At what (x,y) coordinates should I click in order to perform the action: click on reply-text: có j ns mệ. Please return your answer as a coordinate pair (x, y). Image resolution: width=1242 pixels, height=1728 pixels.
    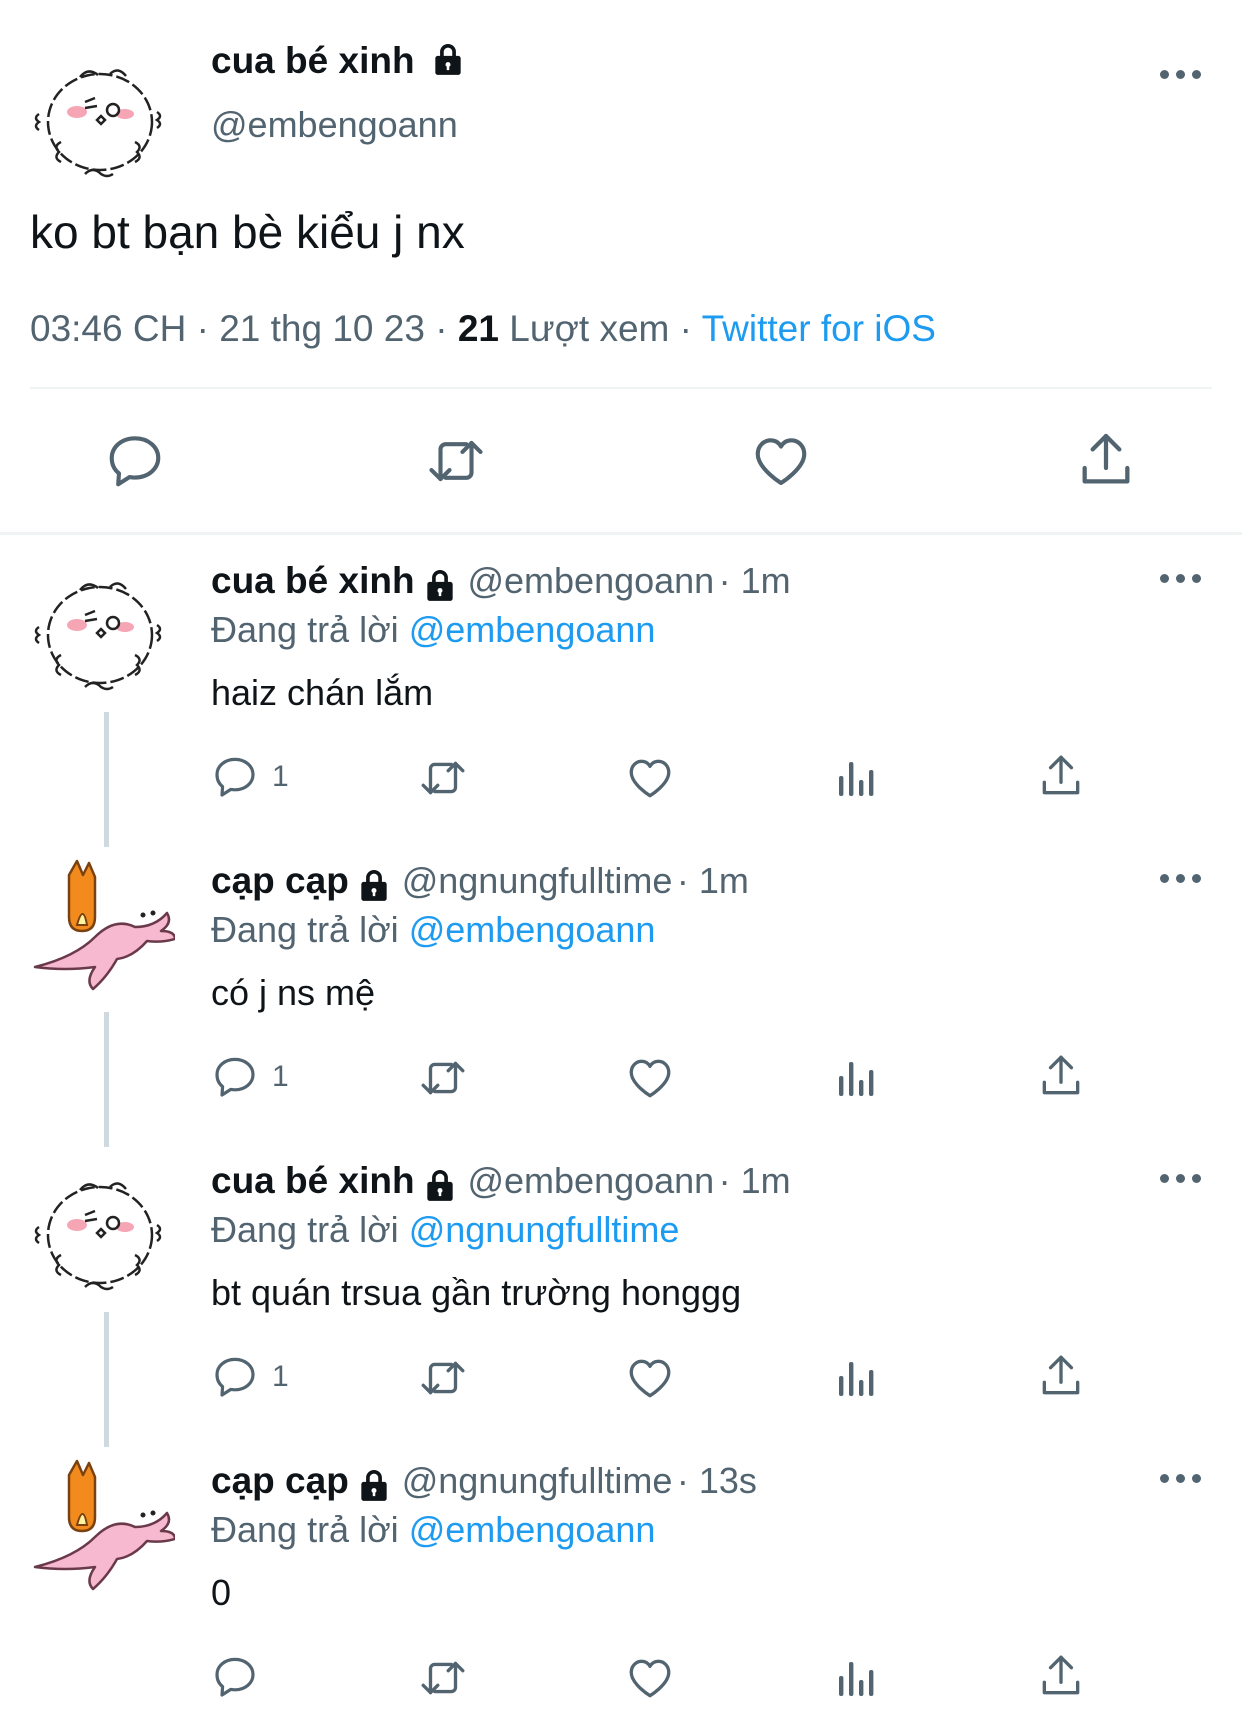
    Looking at the image, I should click on (293, 992).